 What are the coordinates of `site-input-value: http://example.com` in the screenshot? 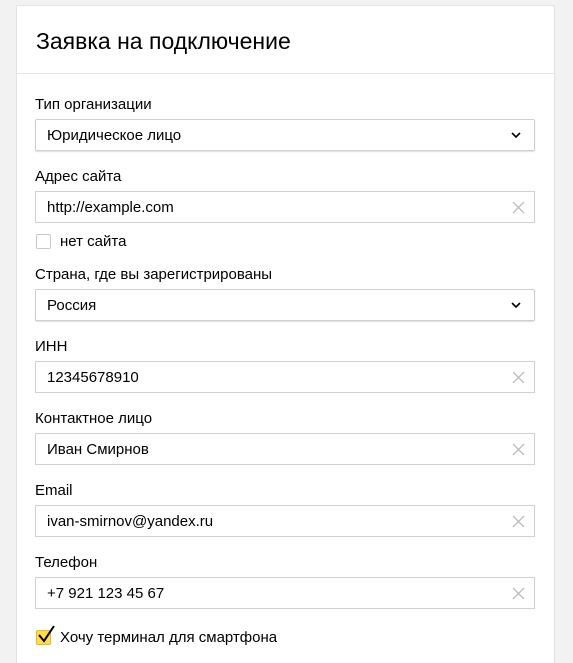 It's located at (110, 207).